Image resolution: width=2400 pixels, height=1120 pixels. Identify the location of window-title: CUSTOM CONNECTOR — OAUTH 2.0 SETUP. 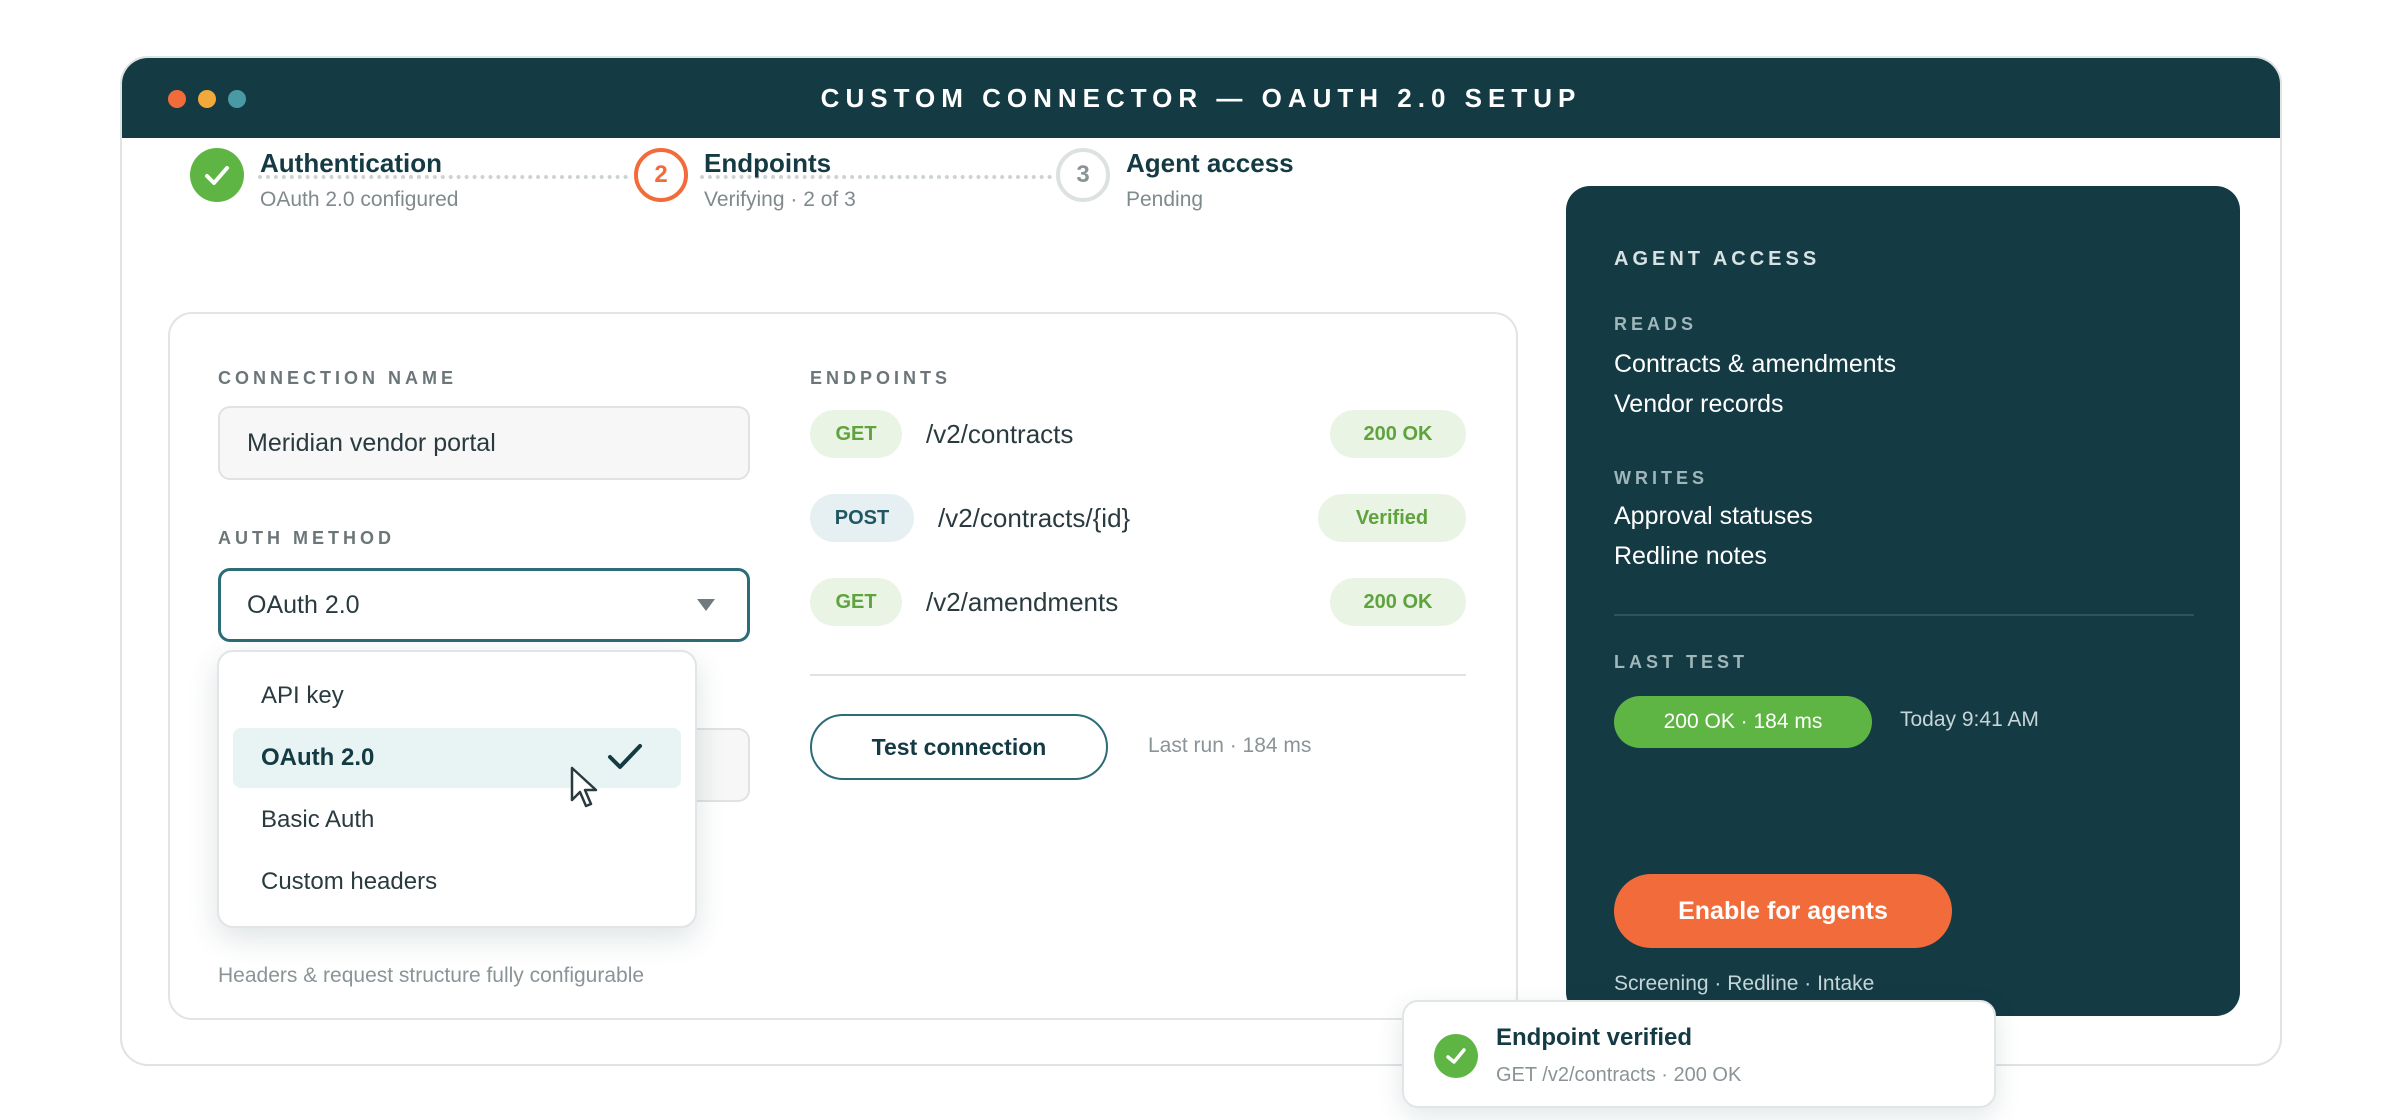
(1201, 98).